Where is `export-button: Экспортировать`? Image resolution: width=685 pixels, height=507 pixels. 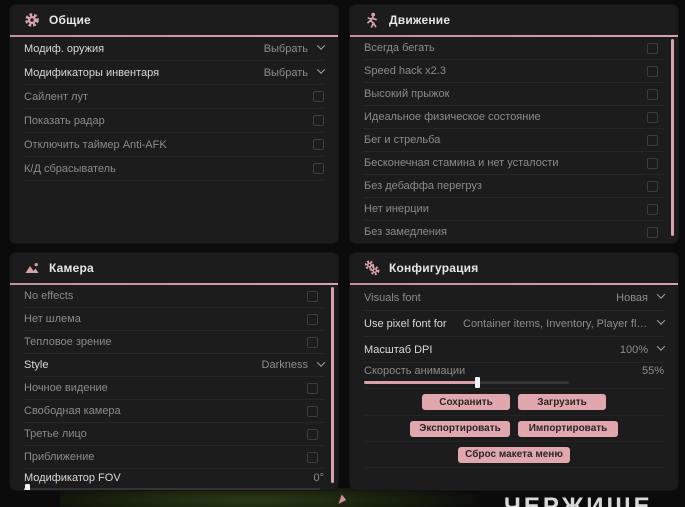
export-button: Экспортировать is located at coordinates (460, 428).